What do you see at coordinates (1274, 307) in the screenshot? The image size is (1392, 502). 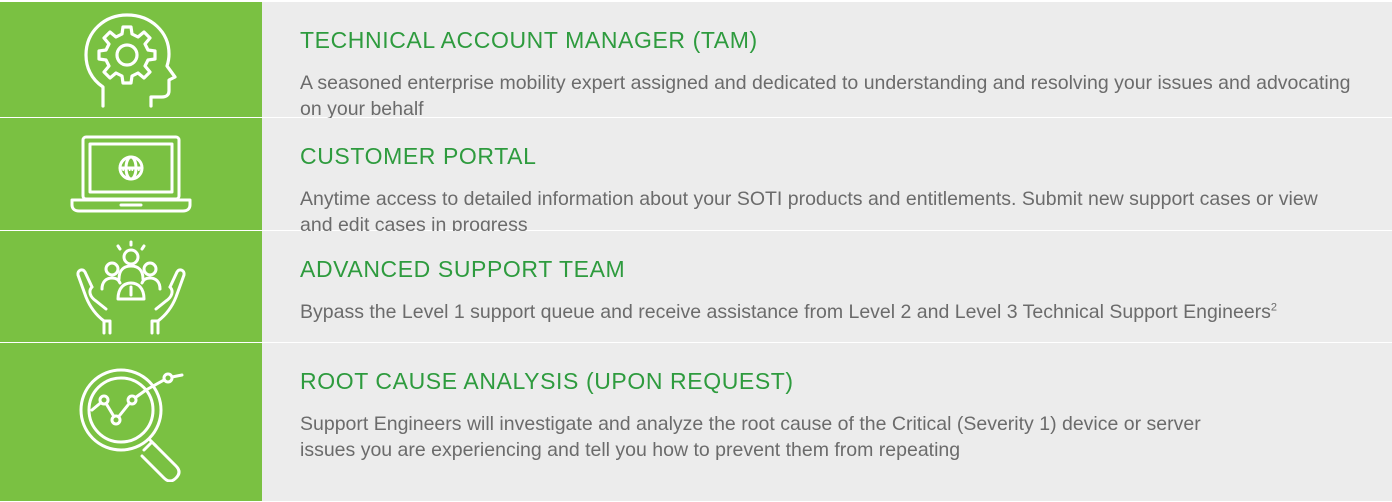 I see `footnote-marker: 2` at bounding box center [1274, 307].